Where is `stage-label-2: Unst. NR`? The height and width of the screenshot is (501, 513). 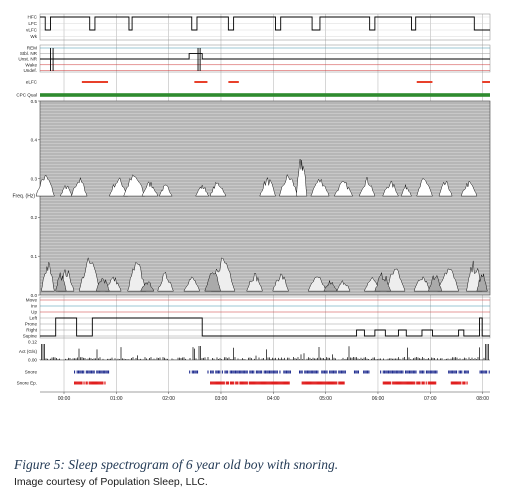 stage-label-2: Unst. NR is located at coordinates (27, 59).